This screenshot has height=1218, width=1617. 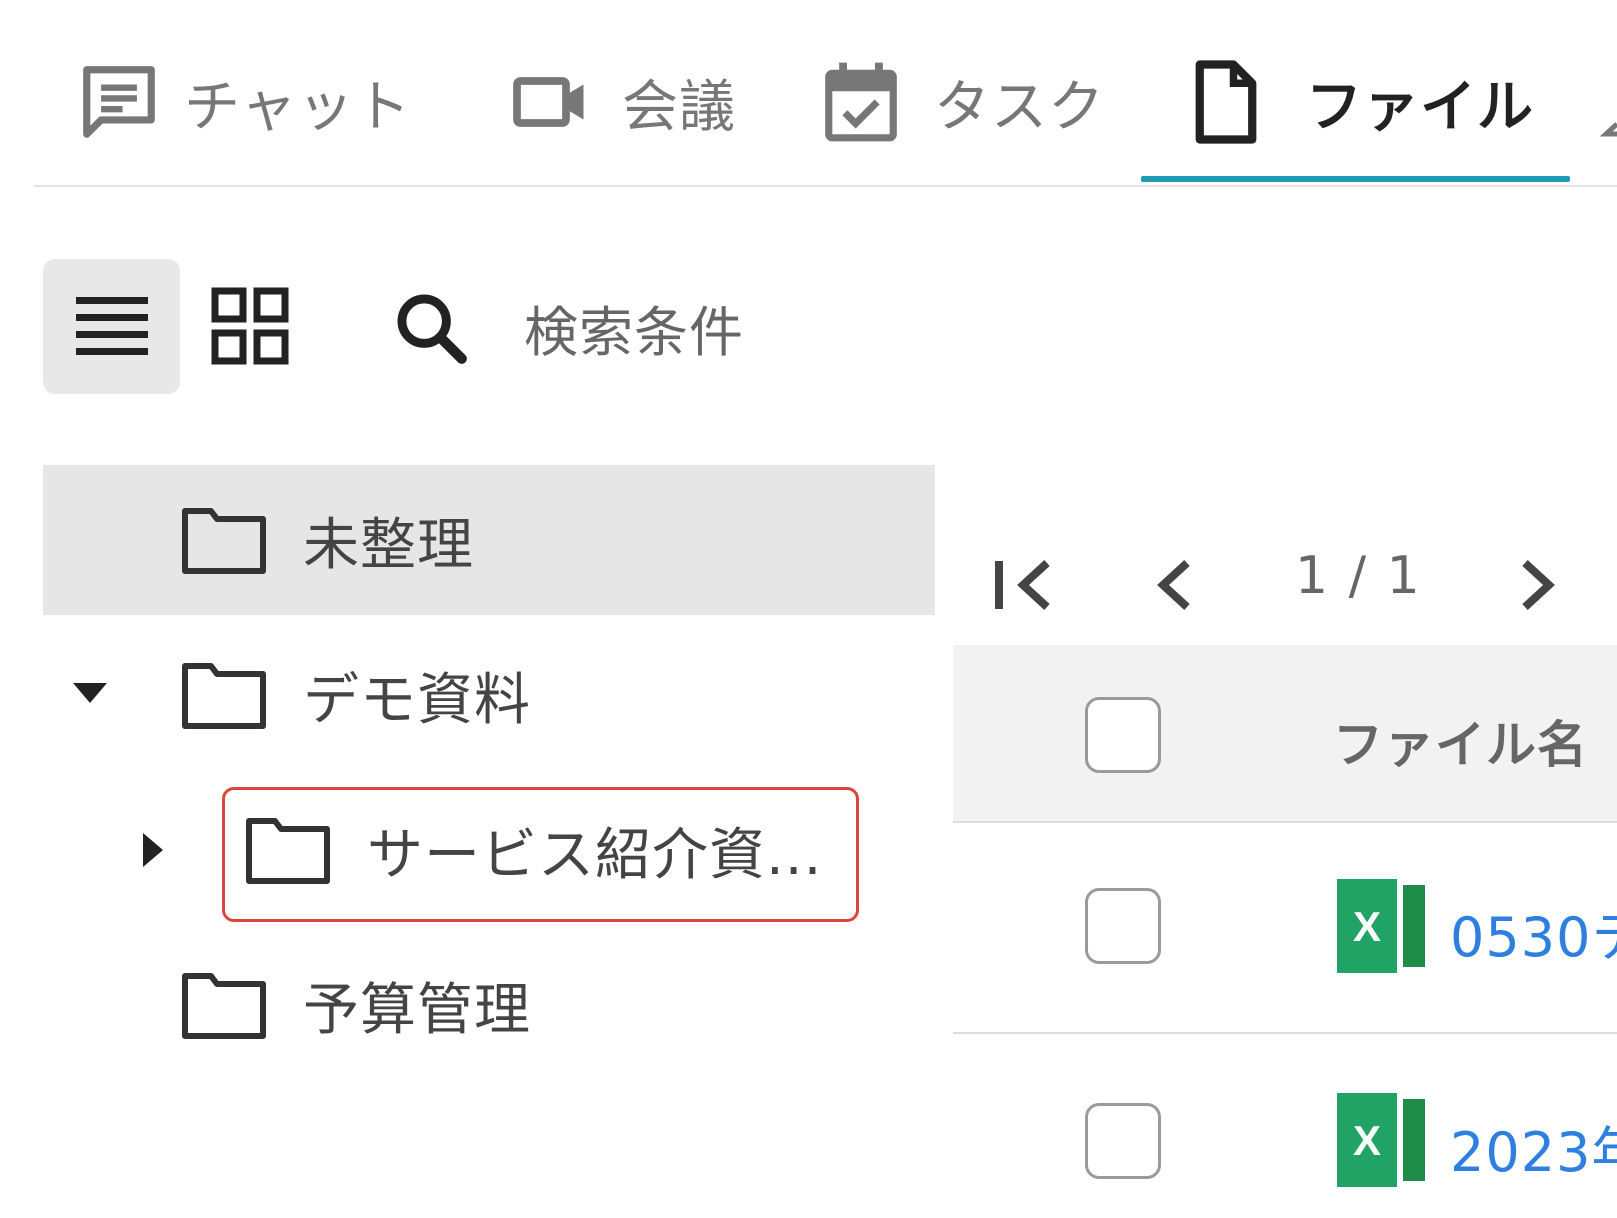 What do you see at coordinates (388, 545) in the screenshot?
I see `folder-label: 未整理` at bounding box center [388, 545].